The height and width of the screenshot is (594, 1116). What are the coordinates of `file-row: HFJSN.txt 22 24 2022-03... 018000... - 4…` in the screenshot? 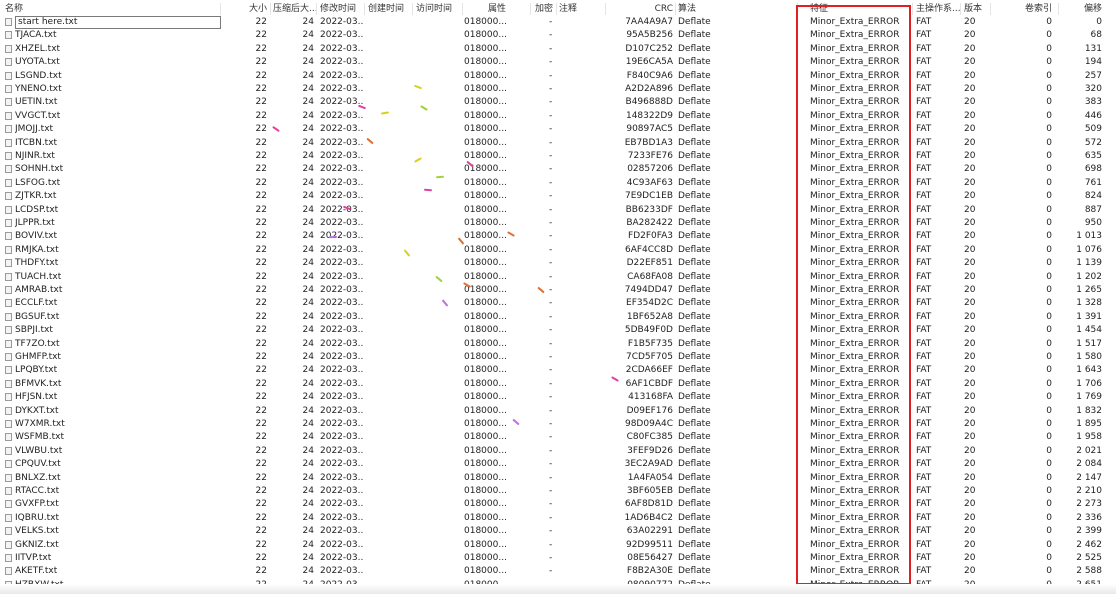 It's located at (558, 397).